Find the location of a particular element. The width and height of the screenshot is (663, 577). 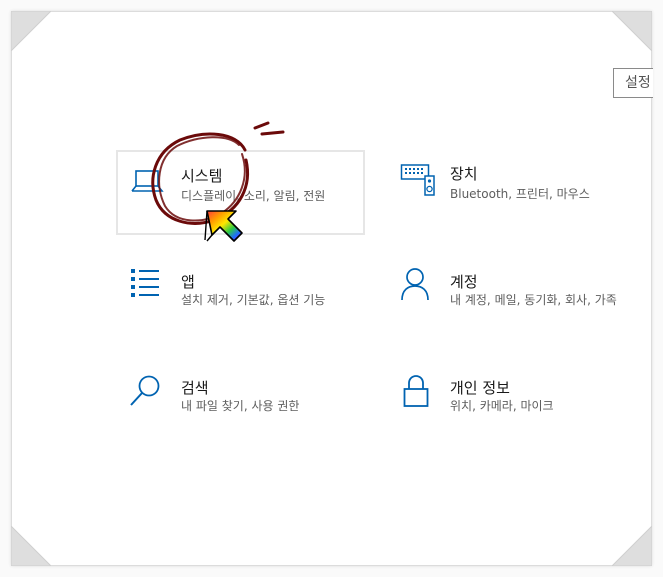

tile-title: 장치 is located at coordinates (464, 174).